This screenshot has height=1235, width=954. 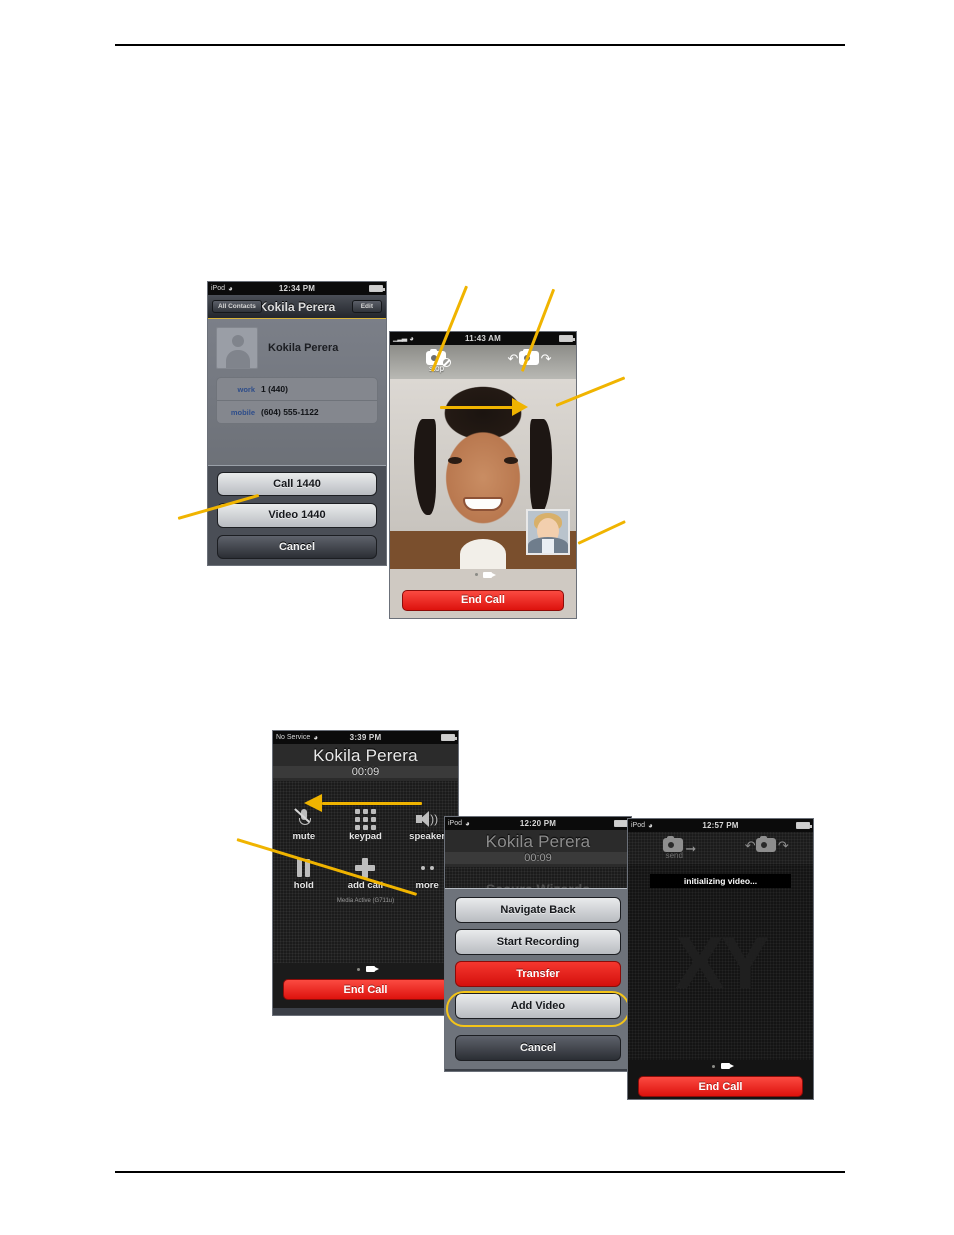 I want to click on status-time: 12:20 PM, so click(x=538, y=823).